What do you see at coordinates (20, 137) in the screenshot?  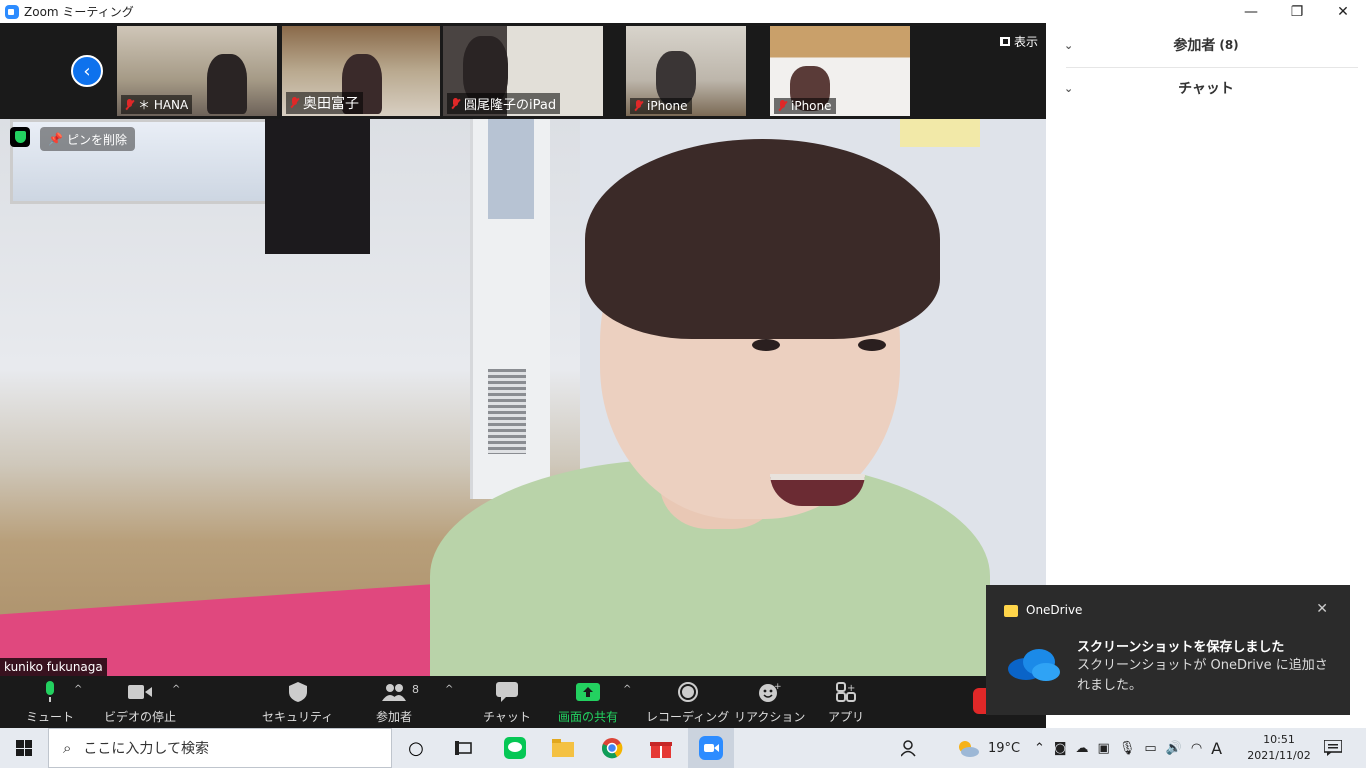 I see `encryption-shield-icon` at bounding box center [20, 137].